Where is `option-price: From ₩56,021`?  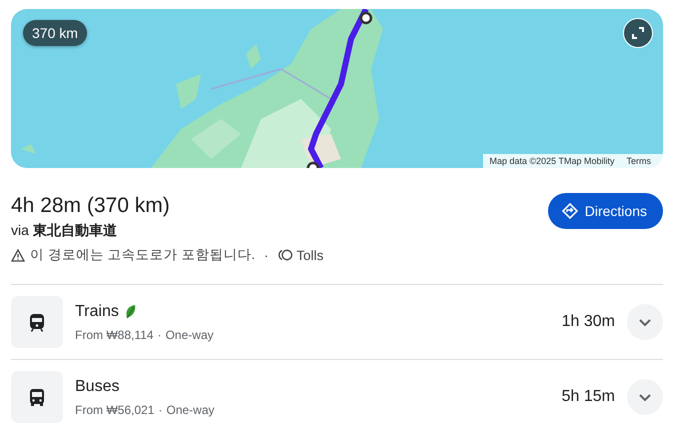
option-price: From ₩56,021 is located at coordinates (114, 409).